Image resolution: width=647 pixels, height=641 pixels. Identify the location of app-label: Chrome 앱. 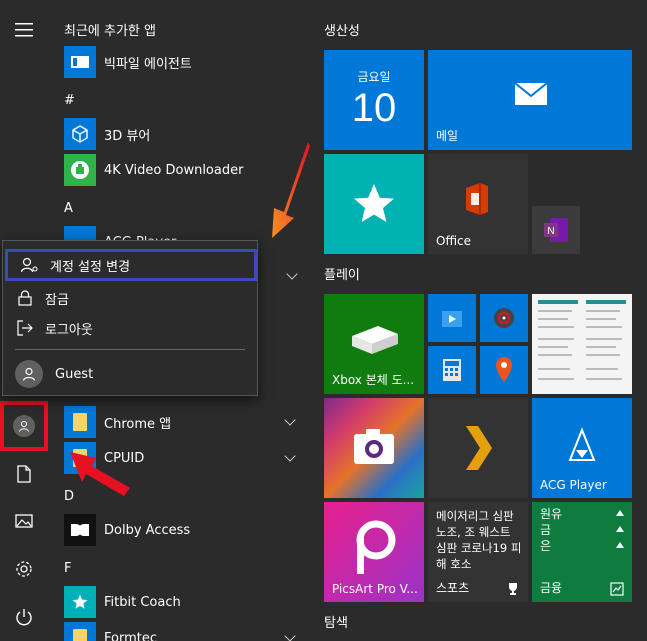
(138, 424).